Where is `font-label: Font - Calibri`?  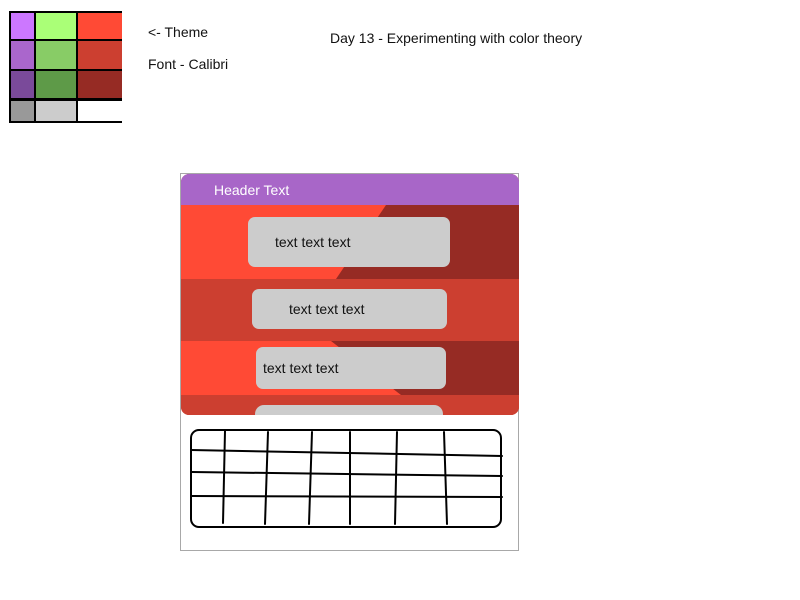 font-label: Font - Calibri is located at coordinates (188, 64).